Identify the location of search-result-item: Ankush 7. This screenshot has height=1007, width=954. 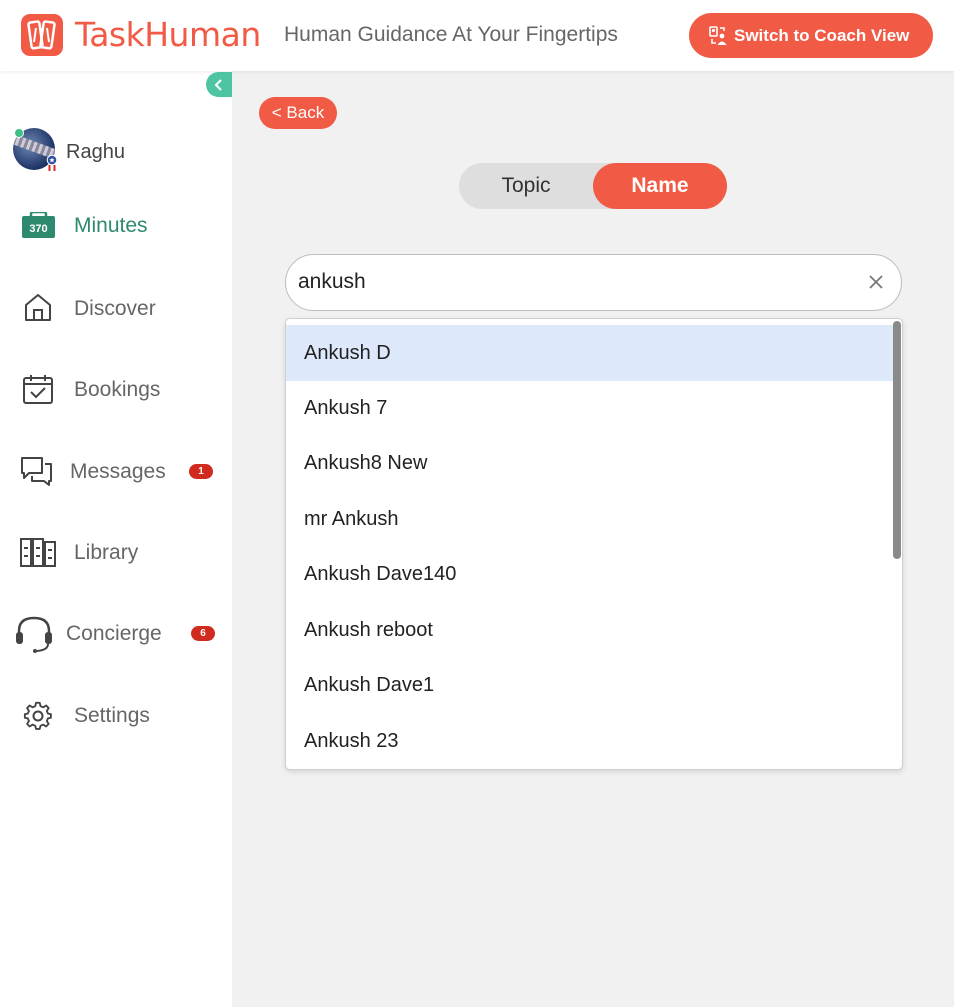
(590, 408).